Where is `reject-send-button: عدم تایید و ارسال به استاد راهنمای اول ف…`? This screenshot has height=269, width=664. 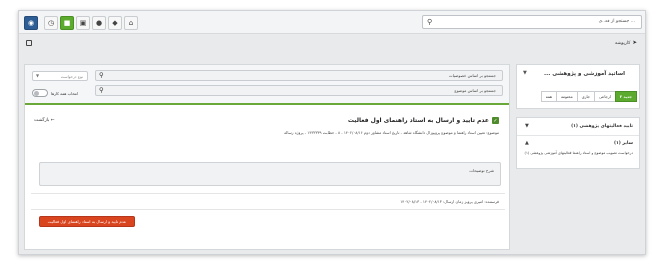
reject-send-button: عدم تایید و ارسال به استاد راهنمای اول ف… is located at coordinates (87, 221).